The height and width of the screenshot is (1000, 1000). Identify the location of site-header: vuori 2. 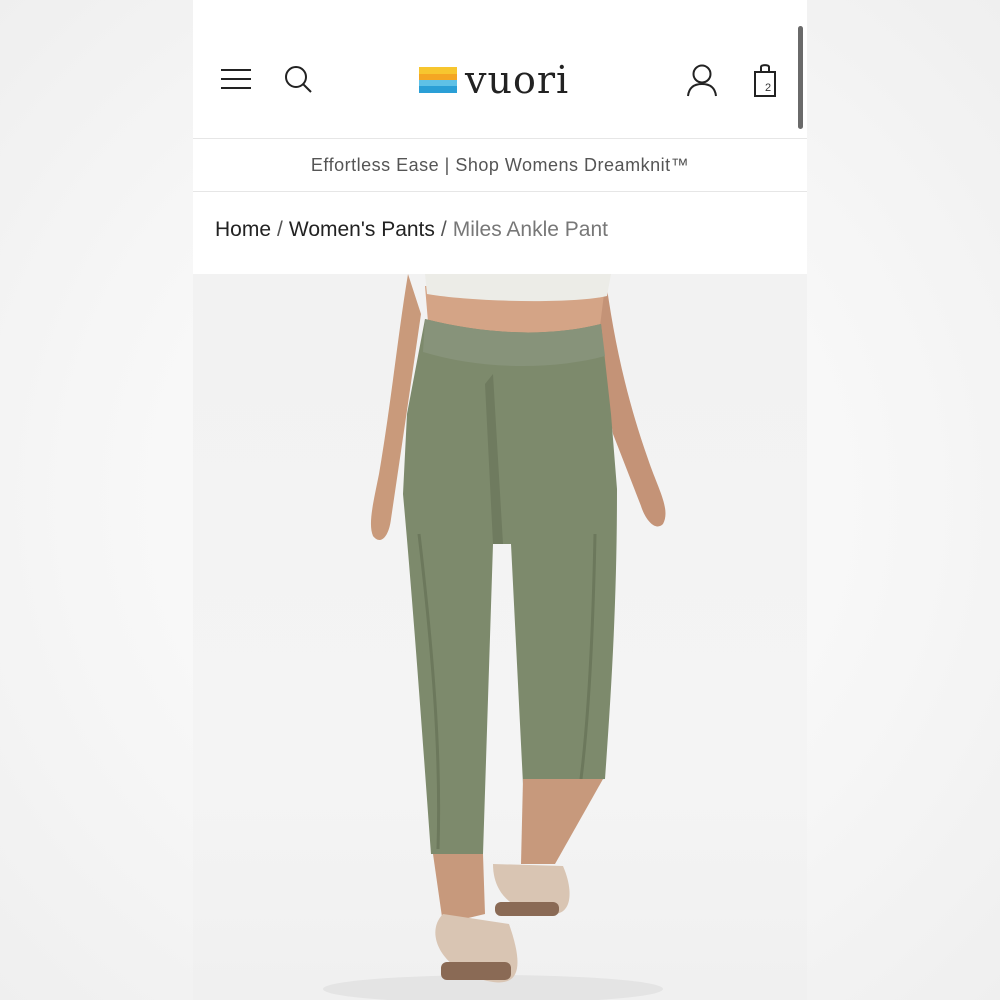
(500, 69).